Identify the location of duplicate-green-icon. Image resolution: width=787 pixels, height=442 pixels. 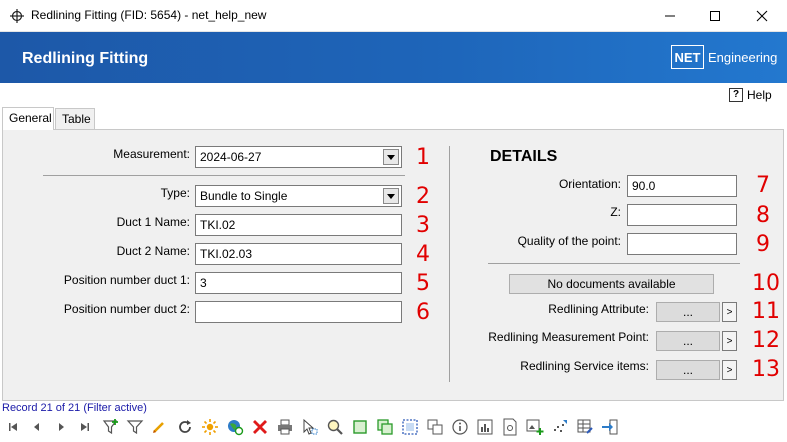
(385, 427).